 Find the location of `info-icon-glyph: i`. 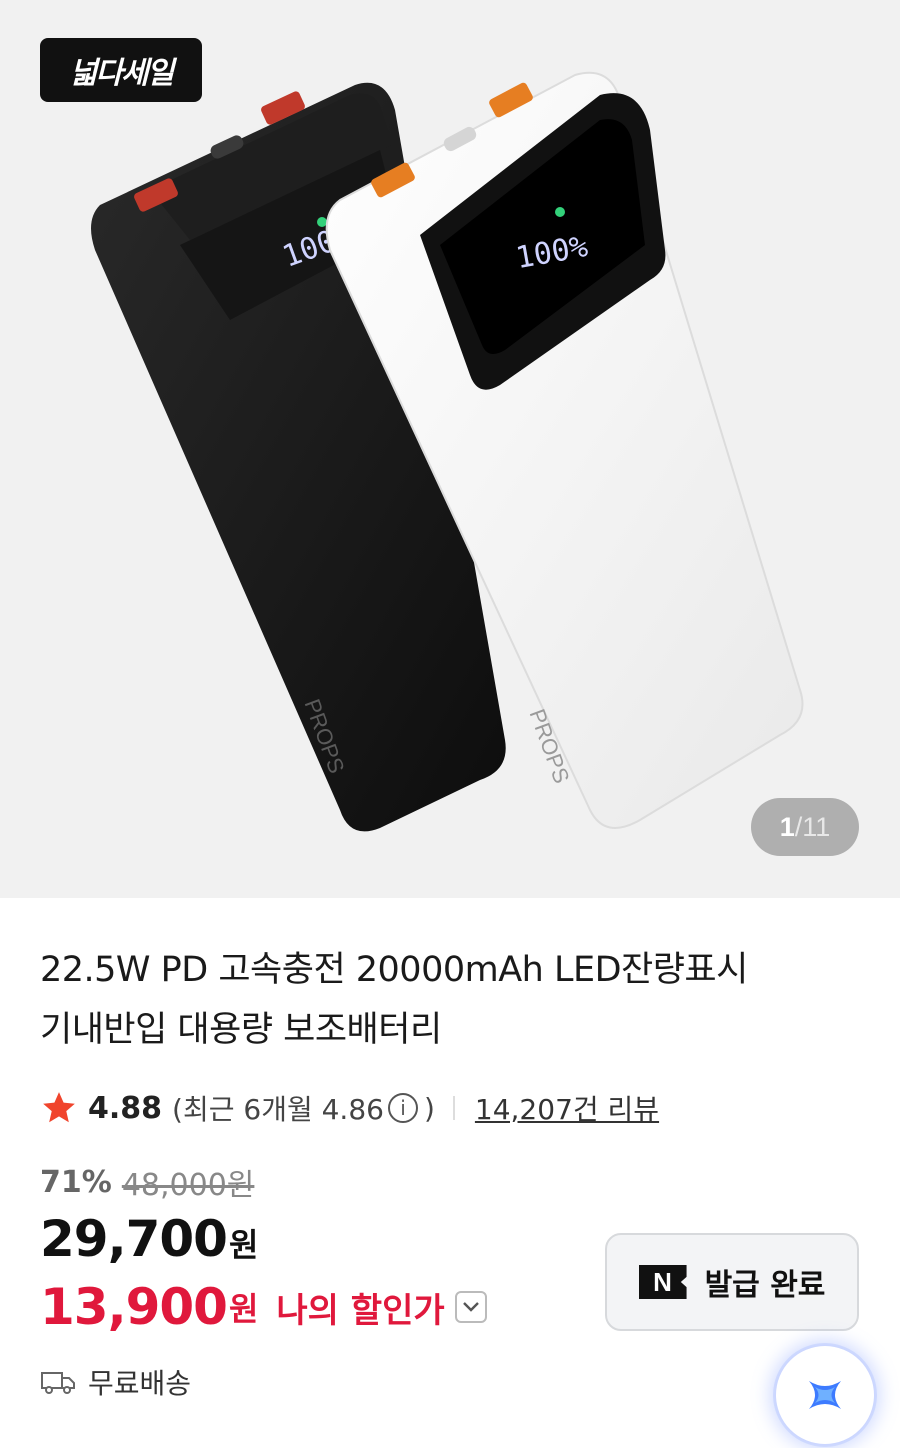

info-icon-glyph: i is located at coordinates (403, 1108).